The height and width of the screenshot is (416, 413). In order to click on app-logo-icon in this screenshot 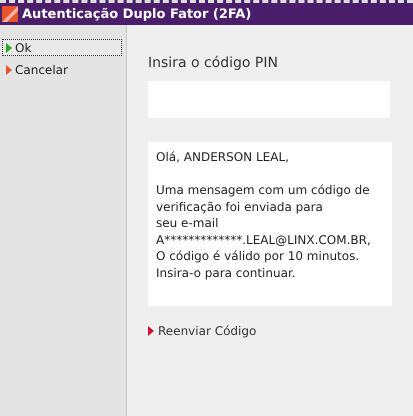, I will do `click(10, 14)`.